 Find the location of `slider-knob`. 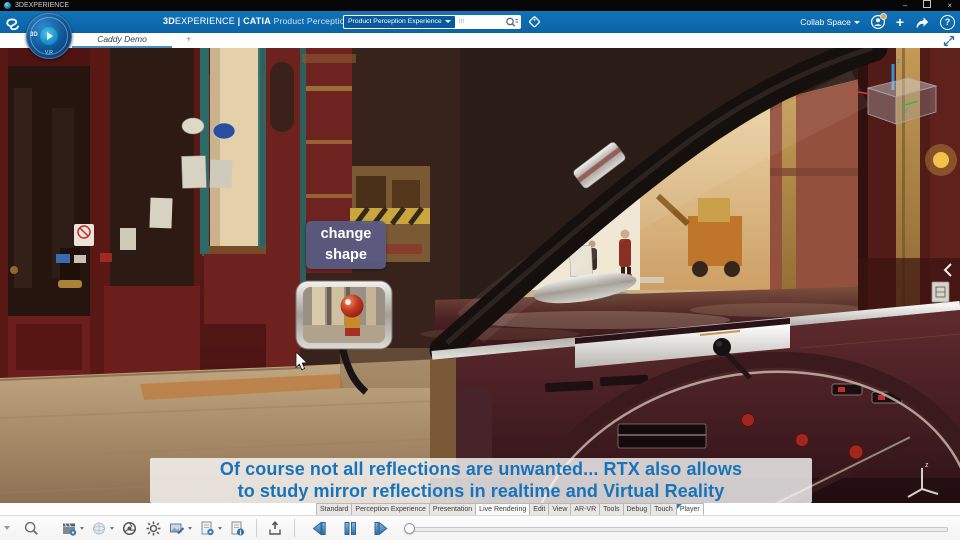

slider-knob is located at coordinates (409, 528).